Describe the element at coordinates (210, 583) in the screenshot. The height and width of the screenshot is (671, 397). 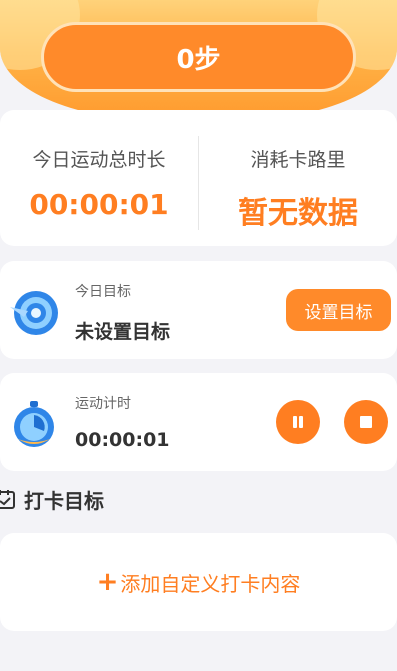
I see `add-checkin-label: 添加自定义打卡内容` at that location.